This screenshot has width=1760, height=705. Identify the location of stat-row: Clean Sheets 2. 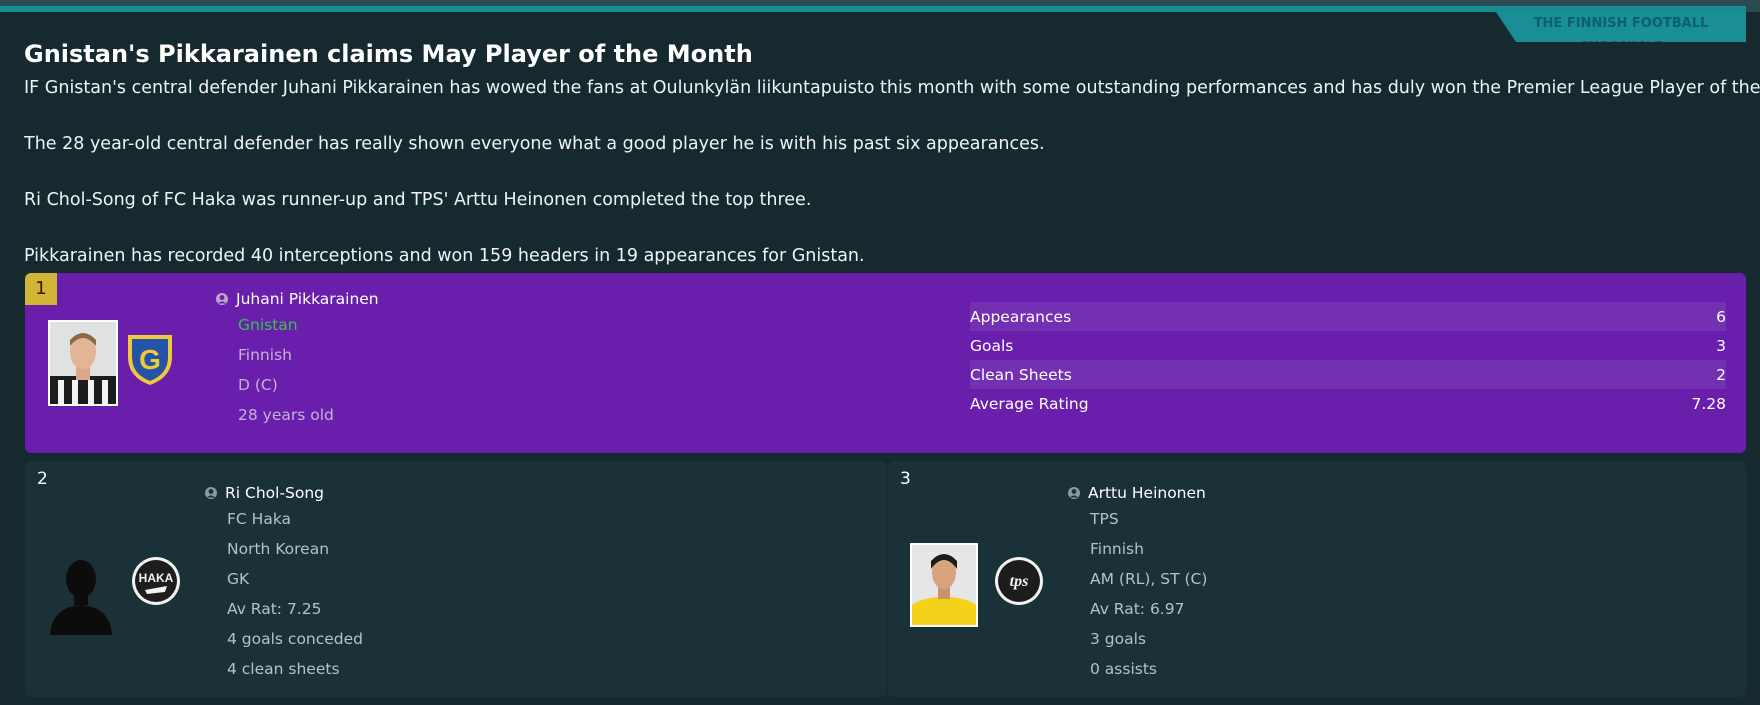
(1348, 374).